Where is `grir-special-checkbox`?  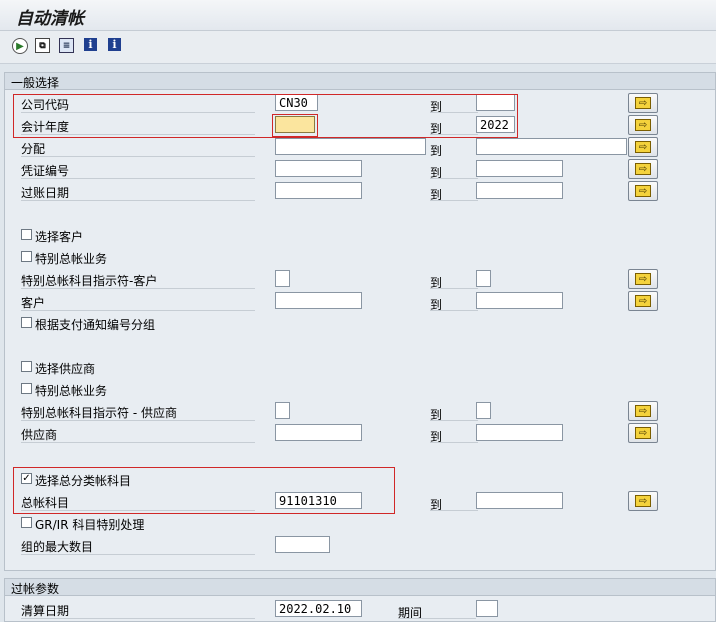 grir-special-checkbox is located at coordinates (26, 522).